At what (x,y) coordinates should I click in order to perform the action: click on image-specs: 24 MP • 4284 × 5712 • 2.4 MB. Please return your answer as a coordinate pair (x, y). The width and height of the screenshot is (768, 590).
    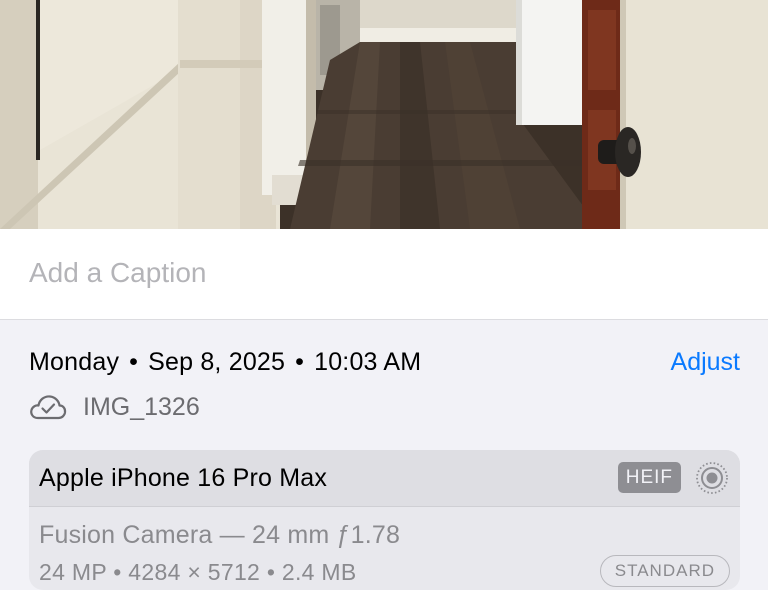
    Looking at the image, I should click on (198, 572).